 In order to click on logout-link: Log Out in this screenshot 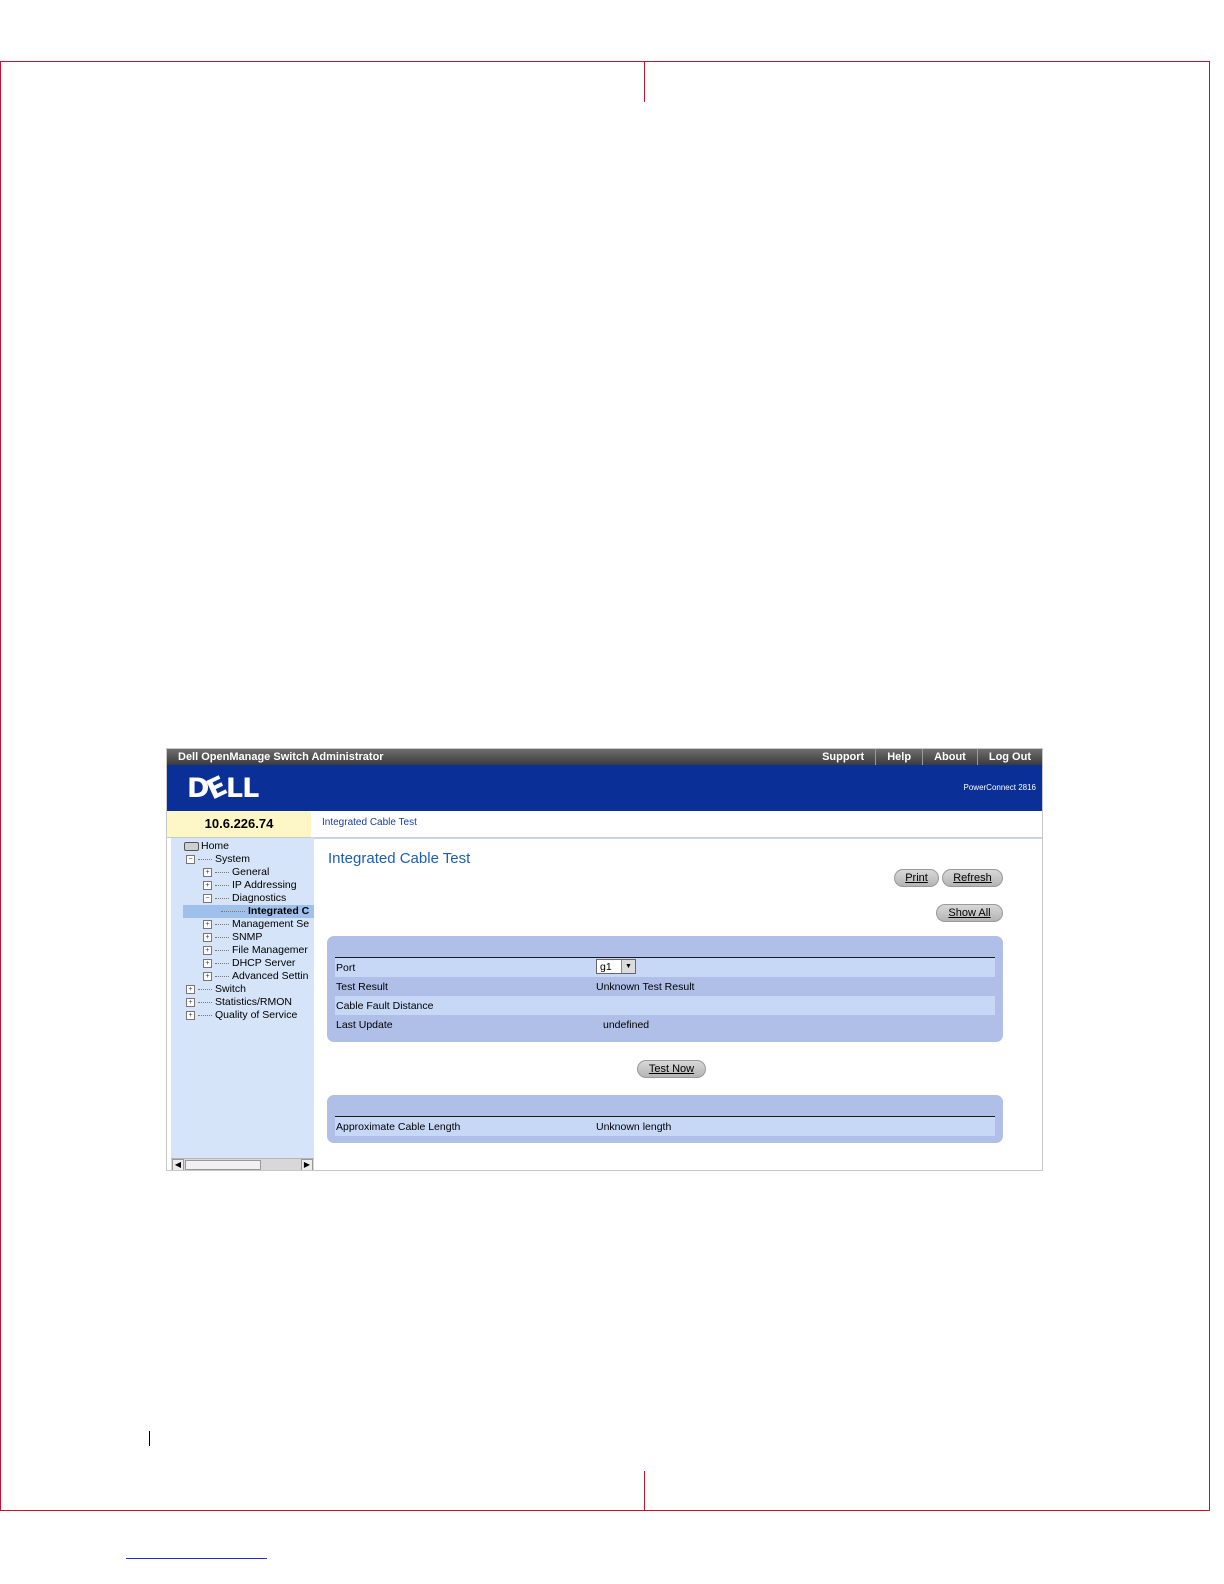, I will do `click(1009, 757)`.